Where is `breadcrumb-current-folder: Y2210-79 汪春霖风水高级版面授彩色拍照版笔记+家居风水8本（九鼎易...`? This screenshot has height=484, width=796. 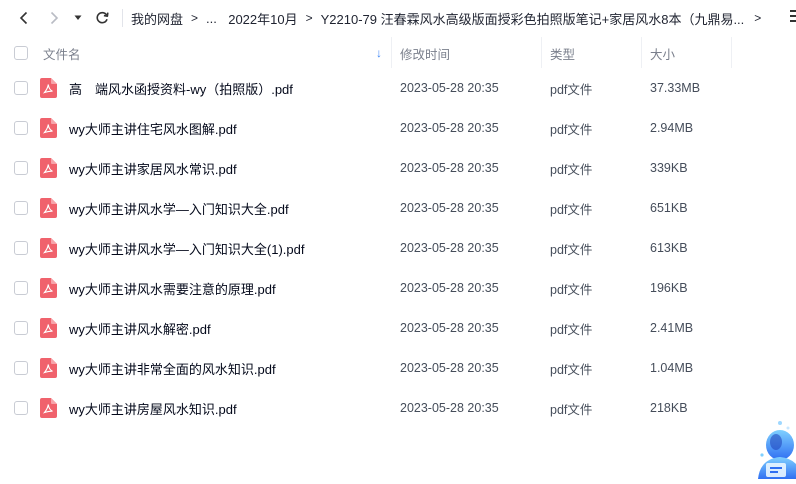
breadcrumb-current-folder: Y2210-79 汪春霖风水高级版面授彩色拍照版笔记+家居风水8本（九鼎易... is located at coordinates (533, 18).